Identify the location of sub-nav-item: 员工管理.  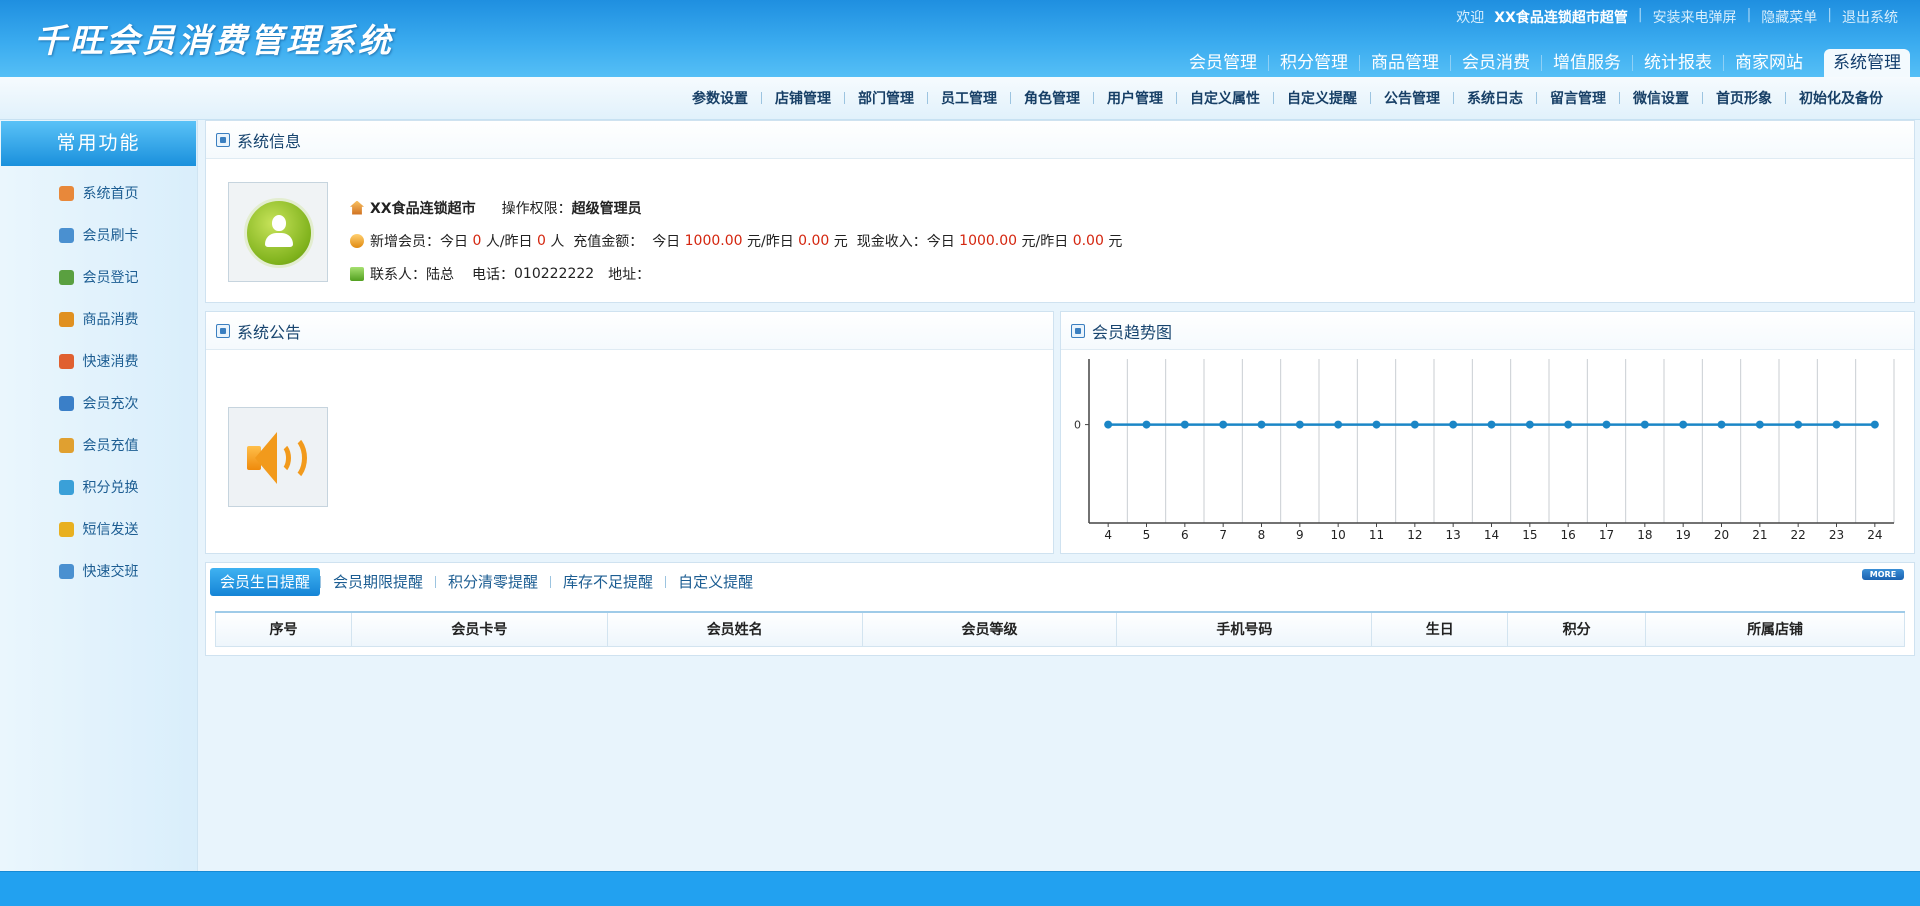
(969, 98).